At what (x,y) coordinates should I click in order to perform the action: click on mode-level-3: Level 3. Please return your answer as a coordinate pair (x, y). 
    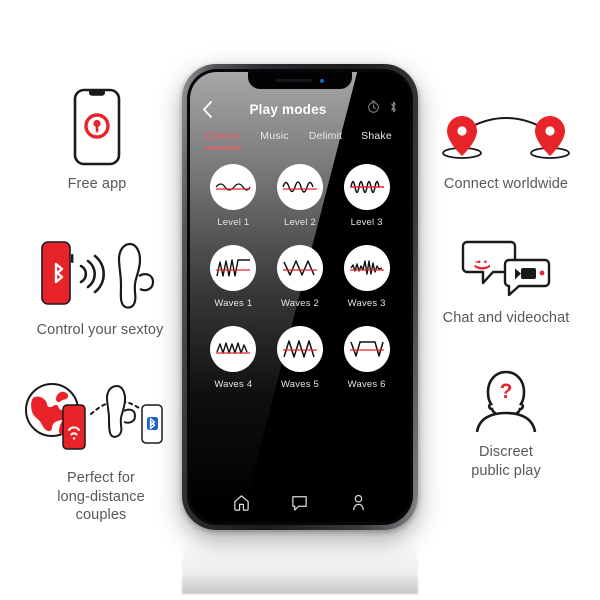
    Looking at the image, I should click on (366, 196).